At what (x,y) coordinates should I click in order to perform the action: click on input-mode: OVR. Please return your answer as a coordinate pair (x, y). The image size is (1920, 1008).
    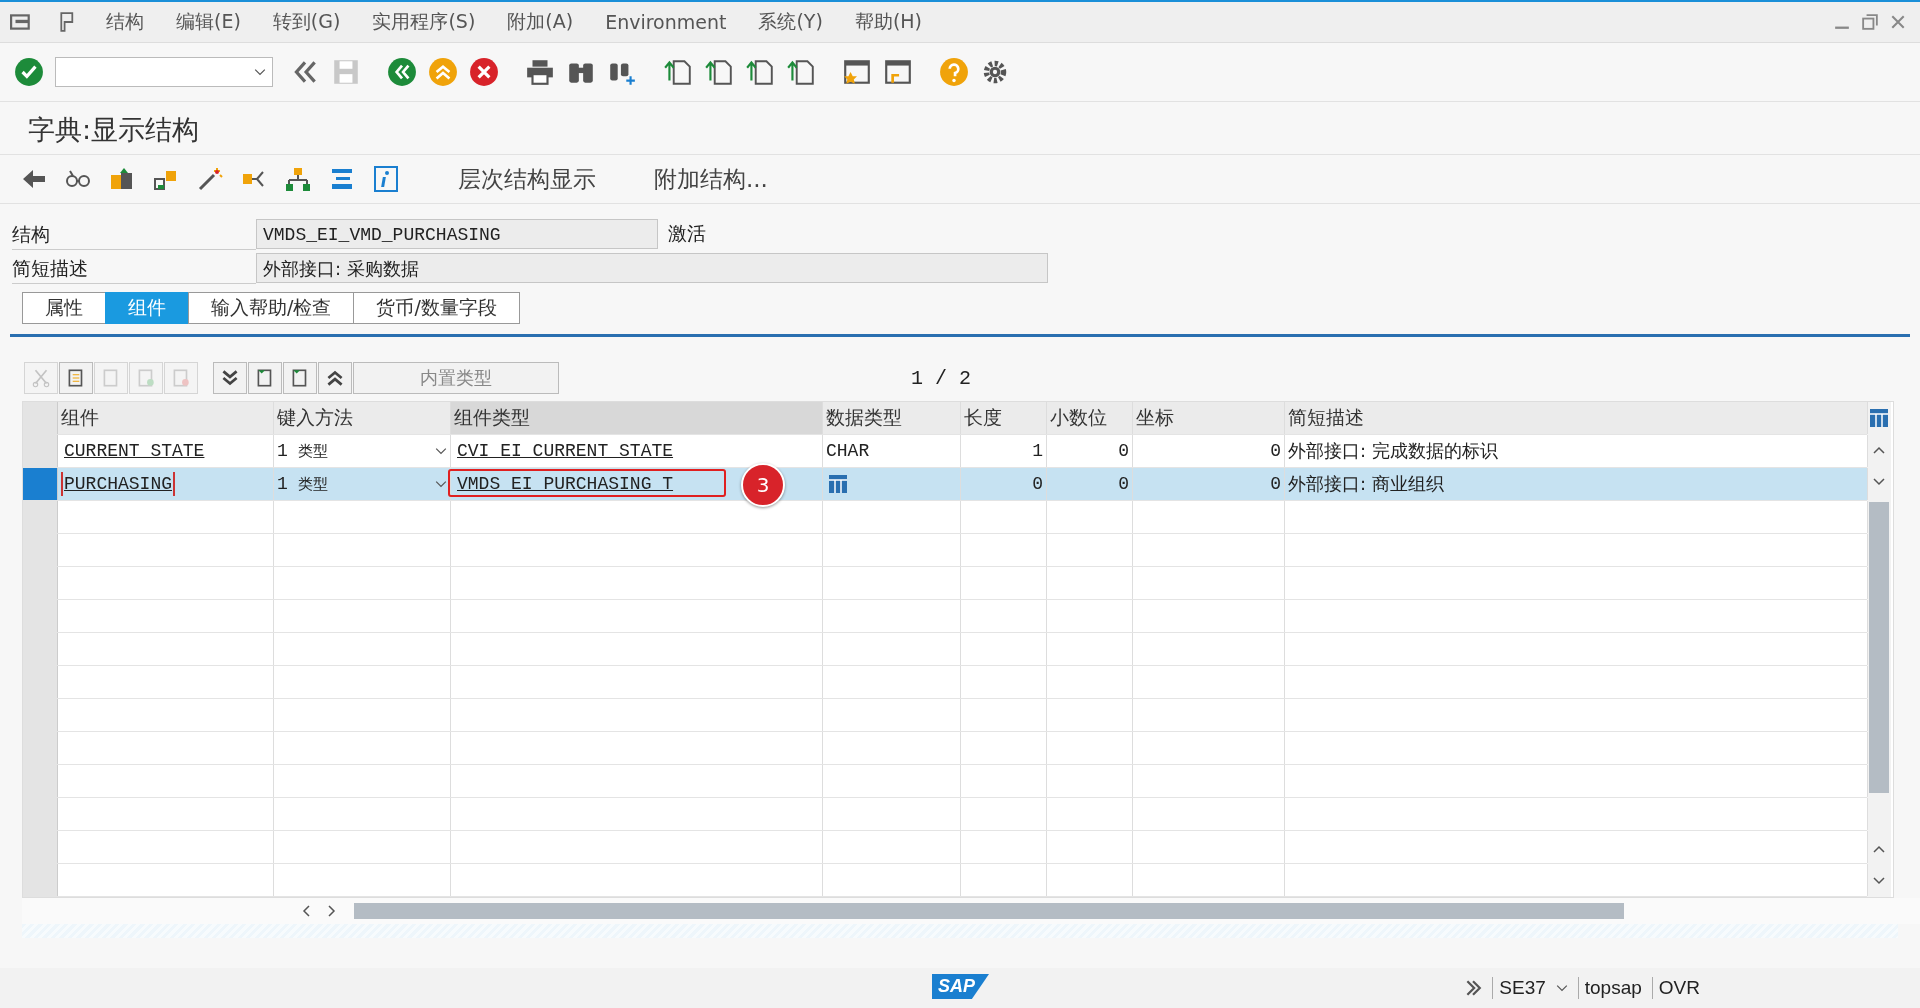
    Looking at the image, I should click on (1675, 988).